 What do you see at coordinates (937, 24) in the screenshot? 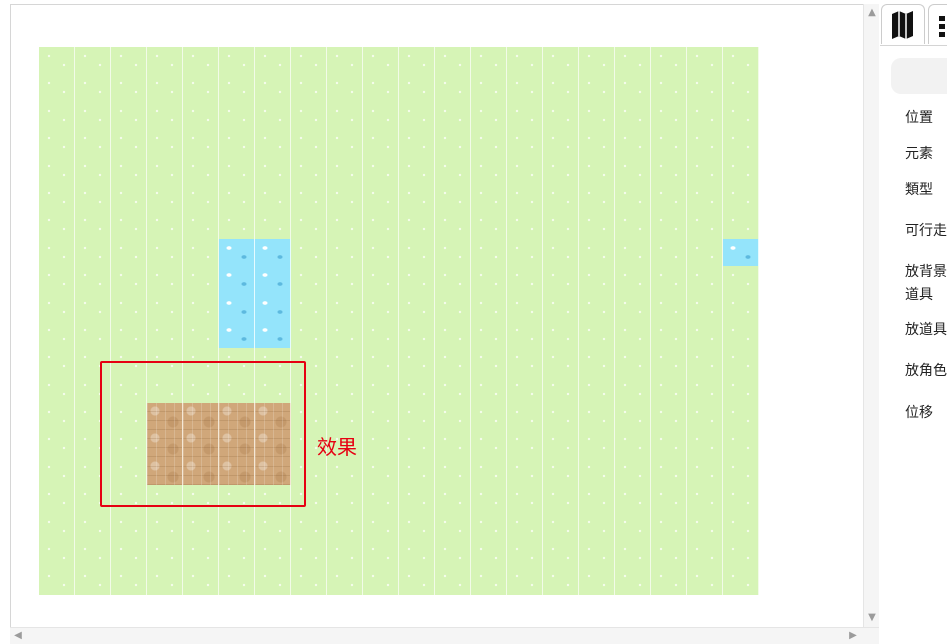
I see `tab-more` at bounding box center [937, 24].